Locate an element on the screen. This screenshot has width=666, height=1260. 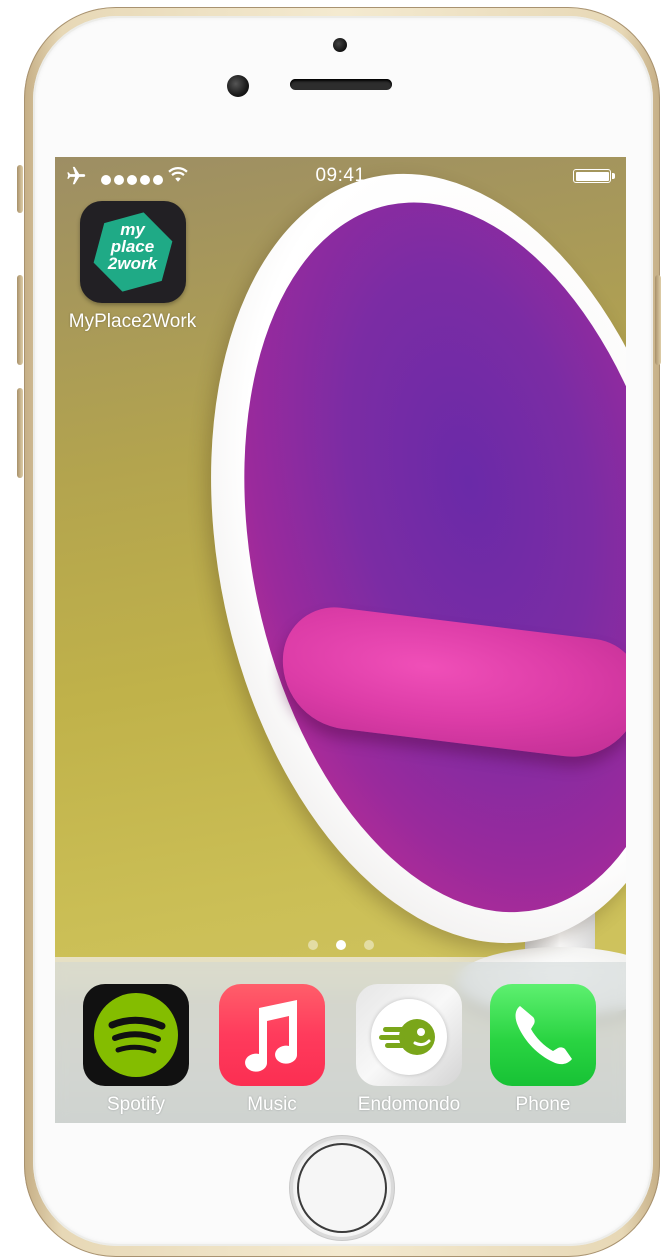
app-label: Music is located at coordinates (272, 1104).